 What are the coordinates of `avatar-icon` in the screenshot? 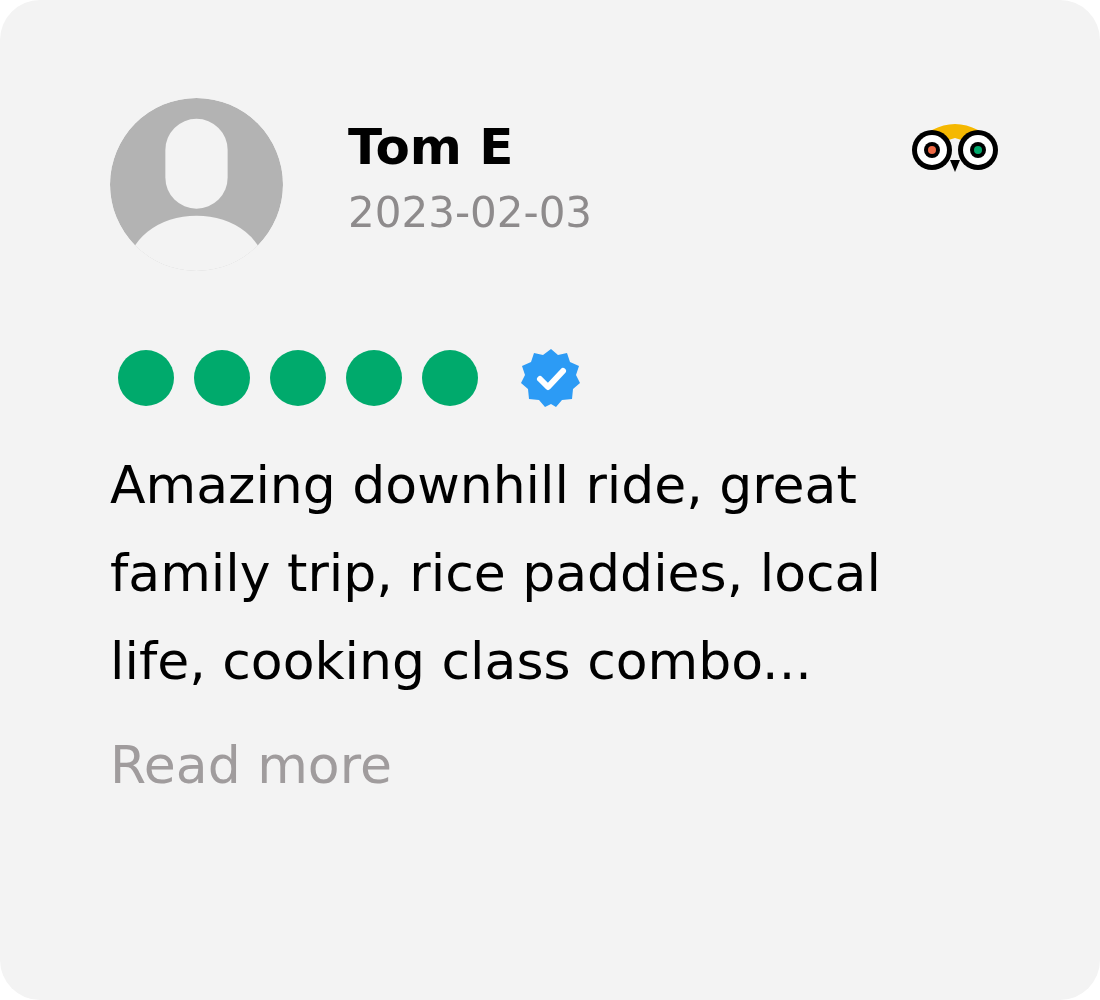 It's located at (196, 184).